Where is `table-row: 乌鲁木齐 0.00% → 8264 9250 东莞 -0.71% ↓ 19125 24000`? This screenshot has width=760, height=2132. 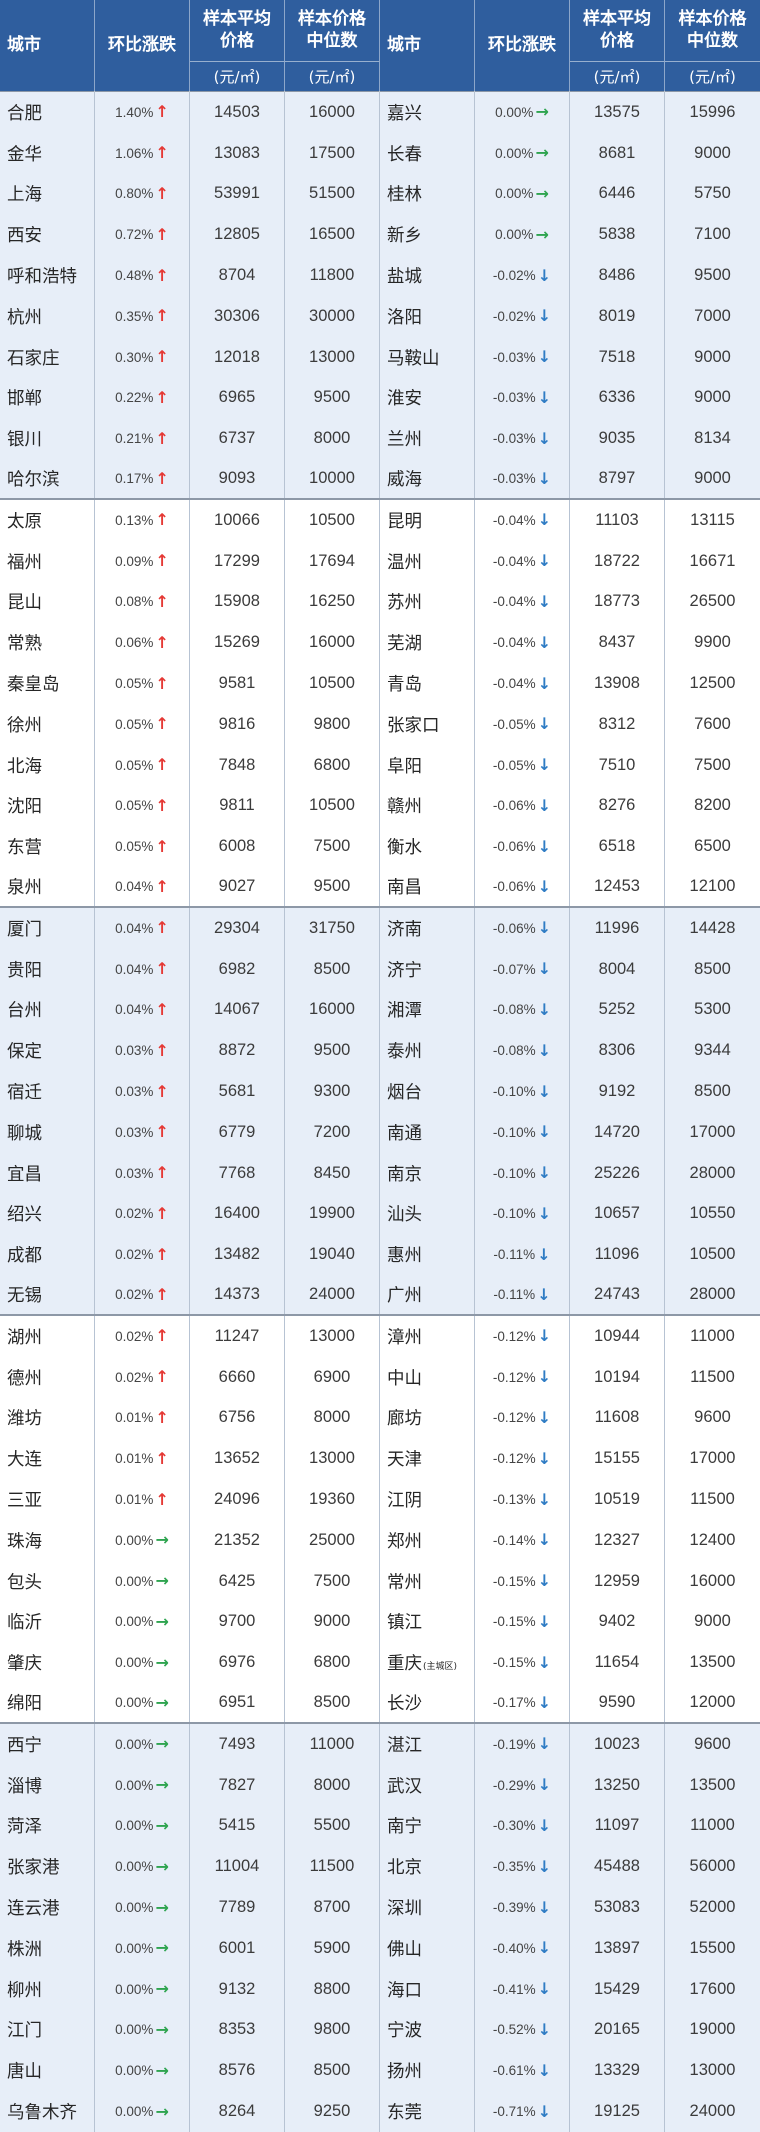
table-row: 乌鲁木齐 0.00% → 8264 9250 东莞 -0.71% ↓ 19125 24000 is located at coordinates (380, 2111).